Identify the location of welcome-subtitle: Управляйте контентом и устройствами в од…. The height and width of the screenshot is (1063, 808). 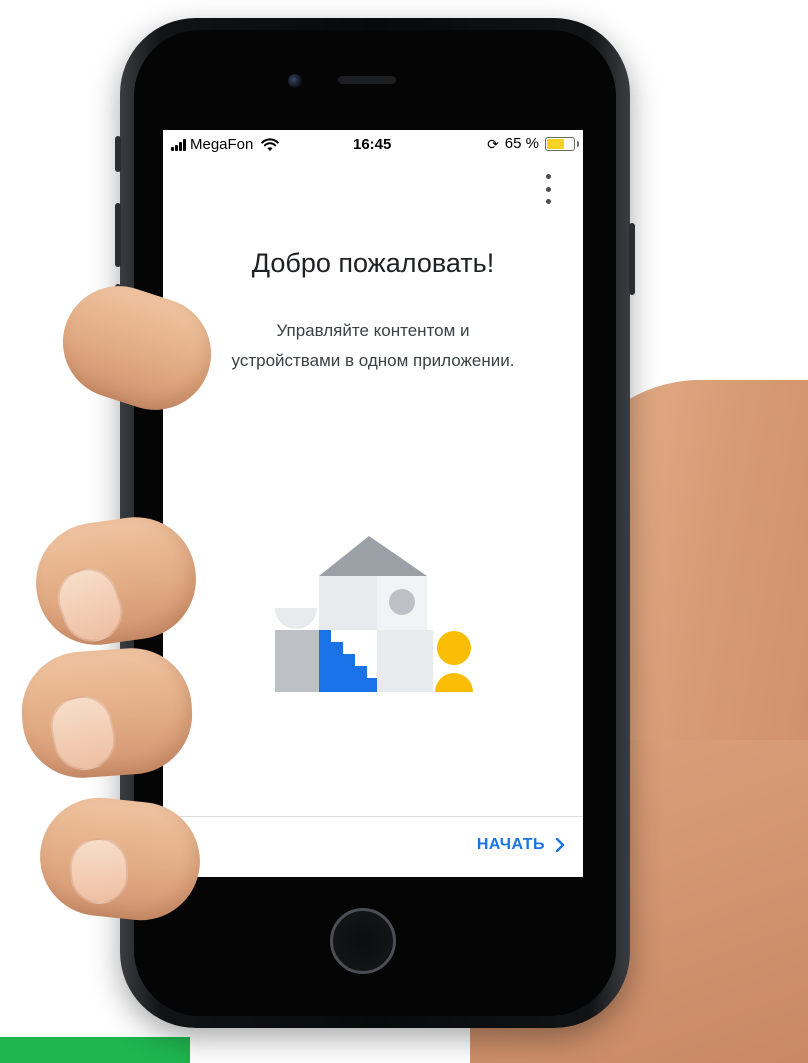
(373, 345).